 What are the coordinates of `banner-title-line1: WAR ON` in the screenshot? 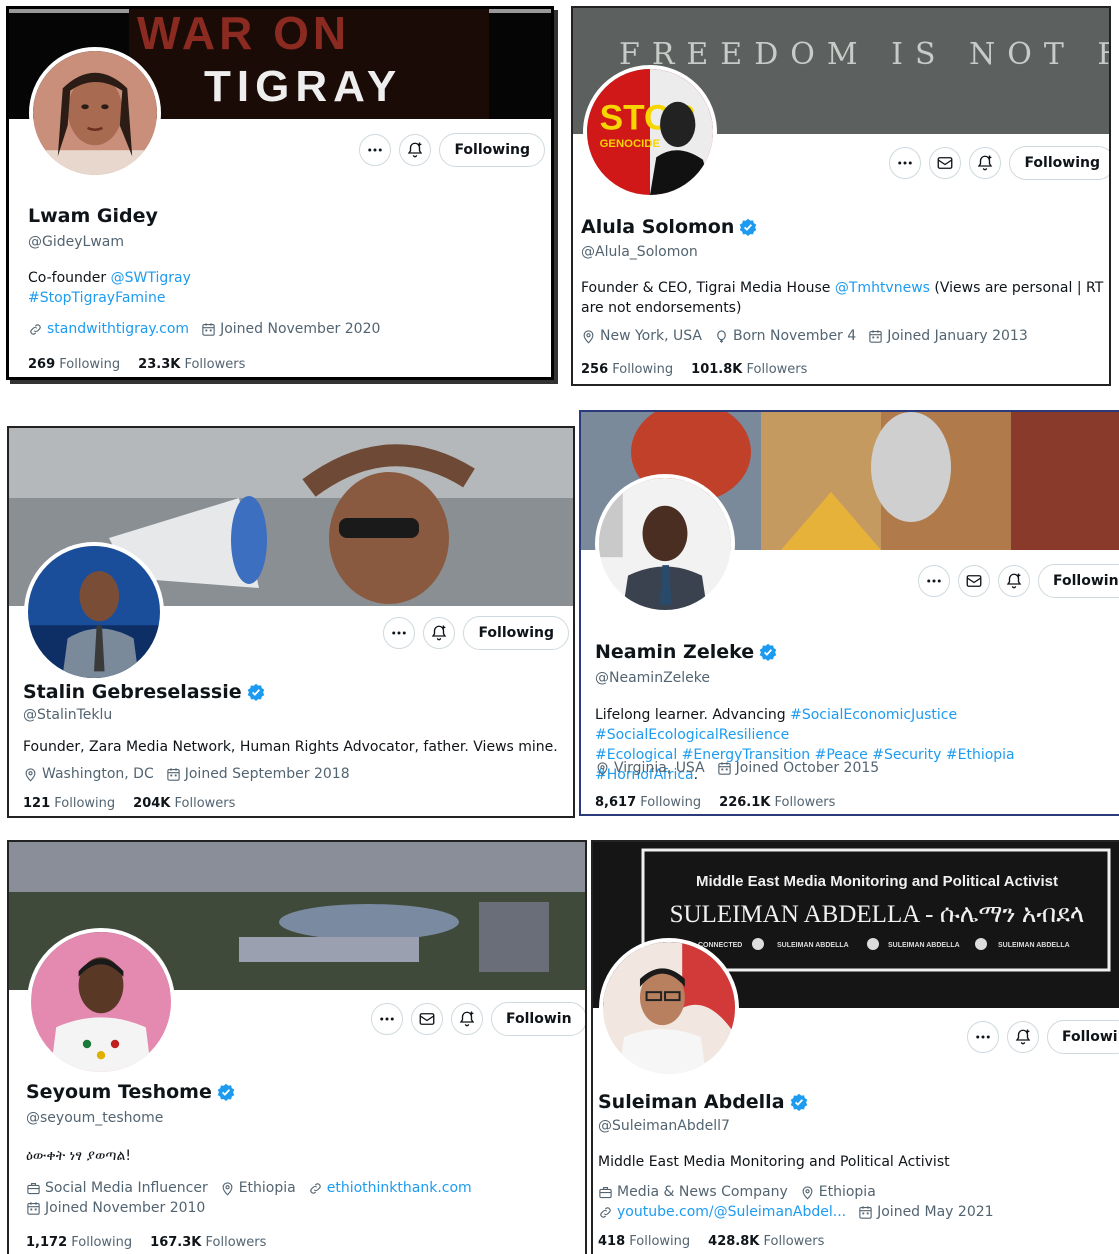 It's located at (243, 34).